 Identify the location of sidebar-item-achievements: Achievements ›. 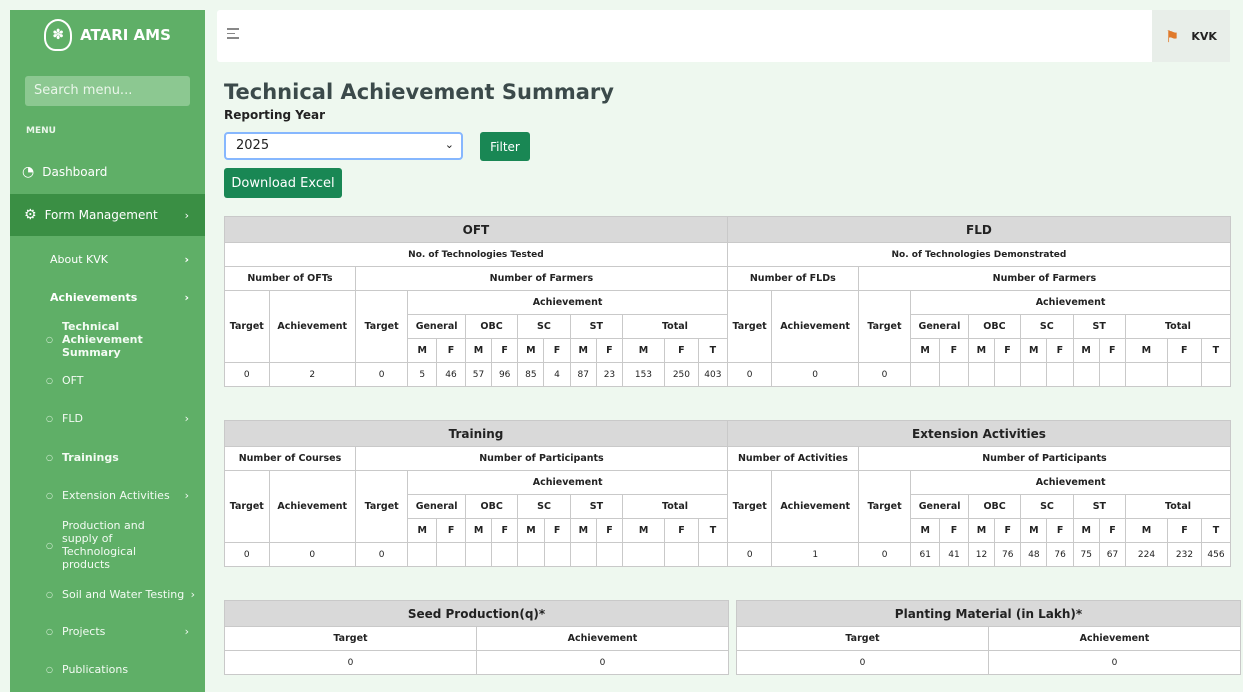
(107, 297).